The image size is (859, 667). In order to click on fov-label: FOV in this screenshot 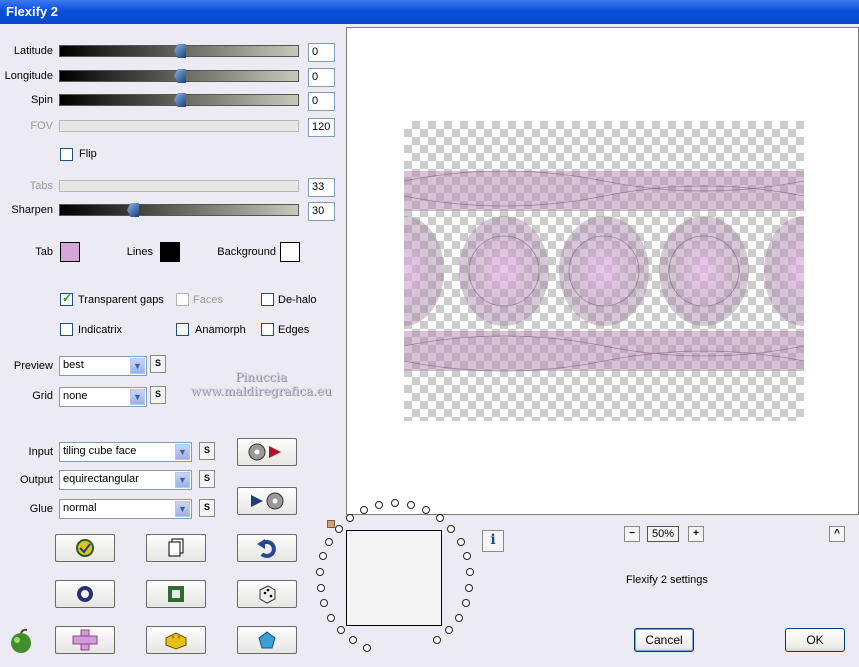, I will do `click(41, 126)`.